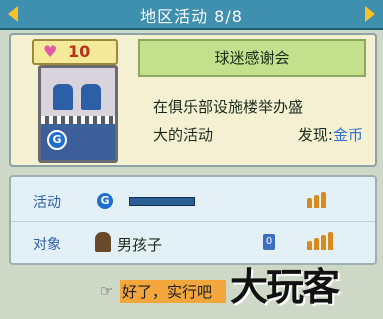 This screenshot has width=383, height=319. I want to click on detail-row-activity: 活动 G, so click(193, 201).